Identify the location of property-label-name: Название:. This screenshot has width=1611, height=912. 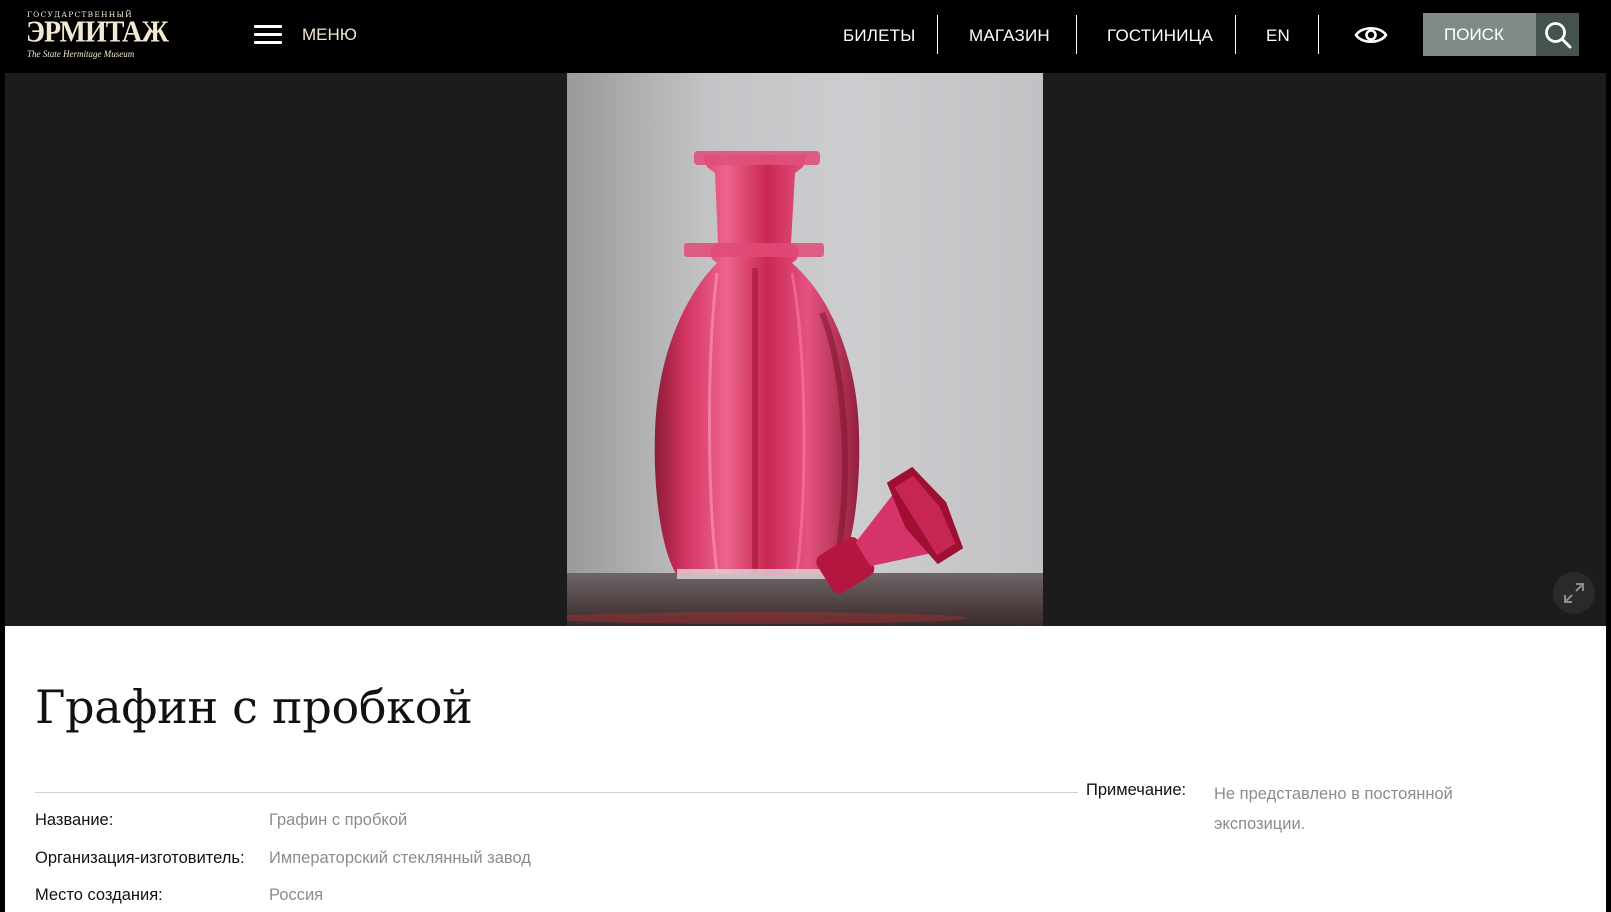
(74, 820).